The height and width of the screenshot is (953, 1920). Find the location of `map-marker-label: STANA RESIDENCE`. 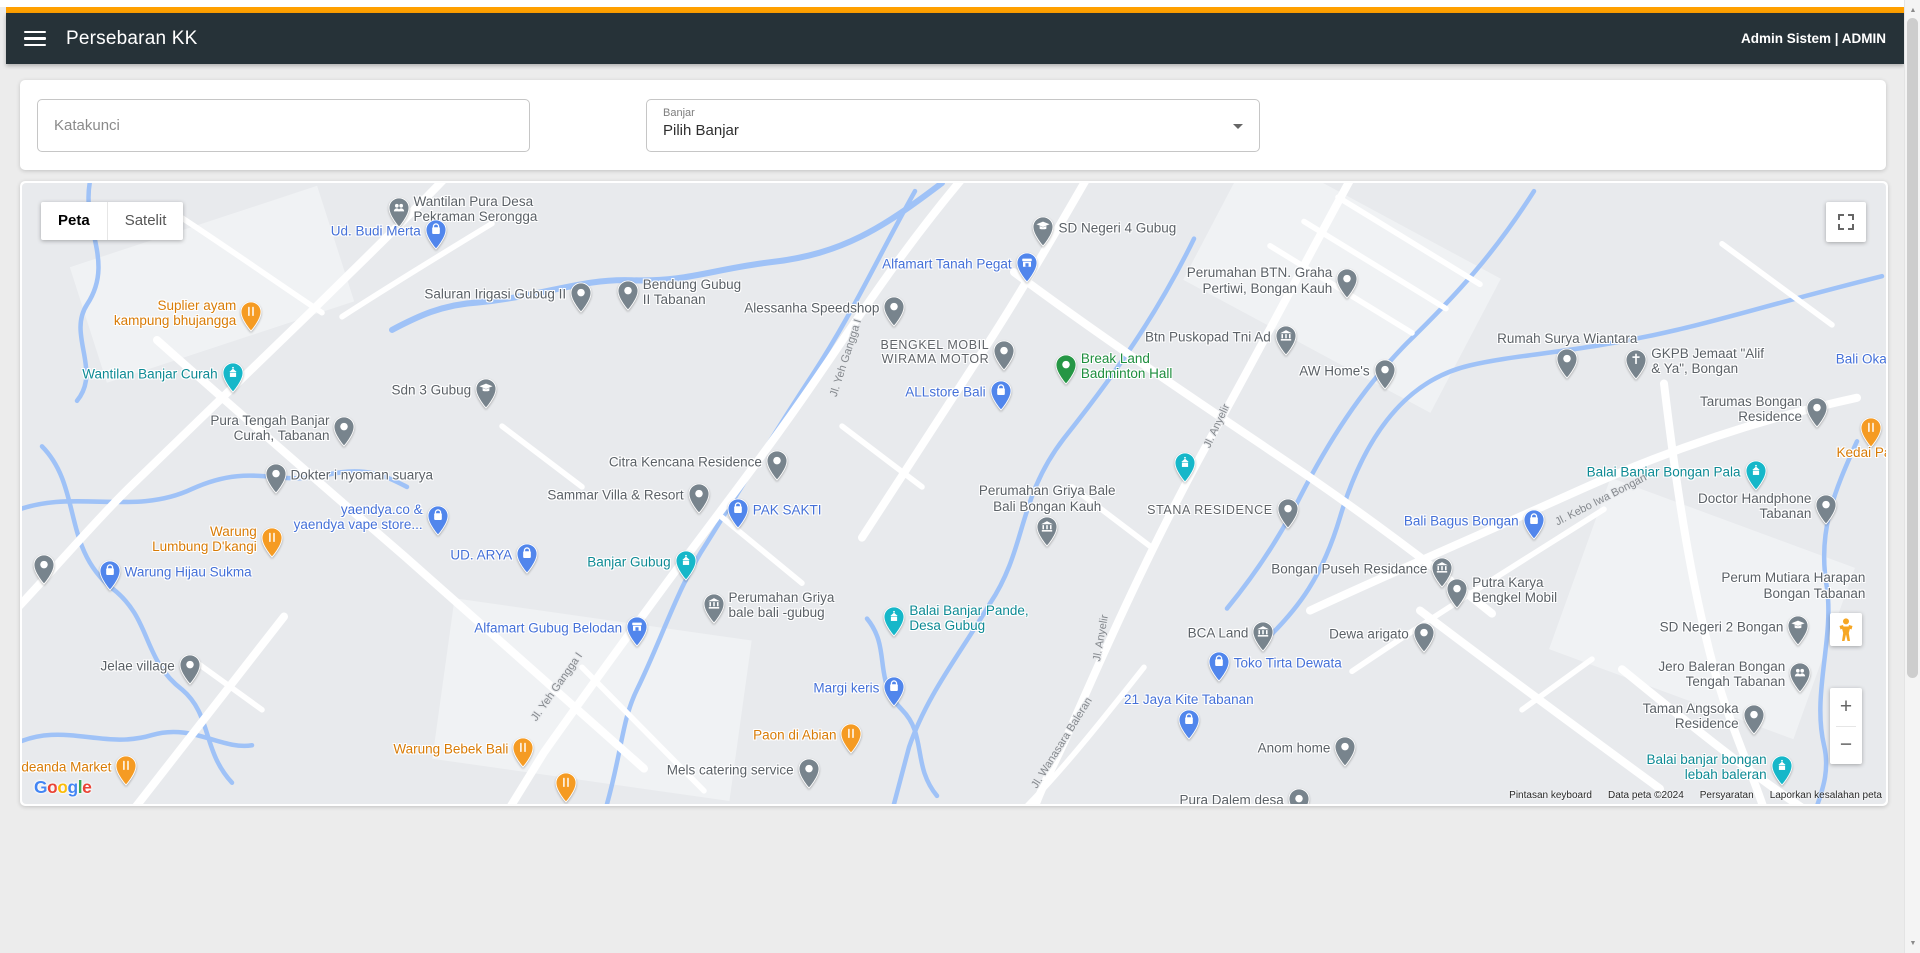

map-marker-label: STANA RESIDENCE is located at coordinates (1209, 510).